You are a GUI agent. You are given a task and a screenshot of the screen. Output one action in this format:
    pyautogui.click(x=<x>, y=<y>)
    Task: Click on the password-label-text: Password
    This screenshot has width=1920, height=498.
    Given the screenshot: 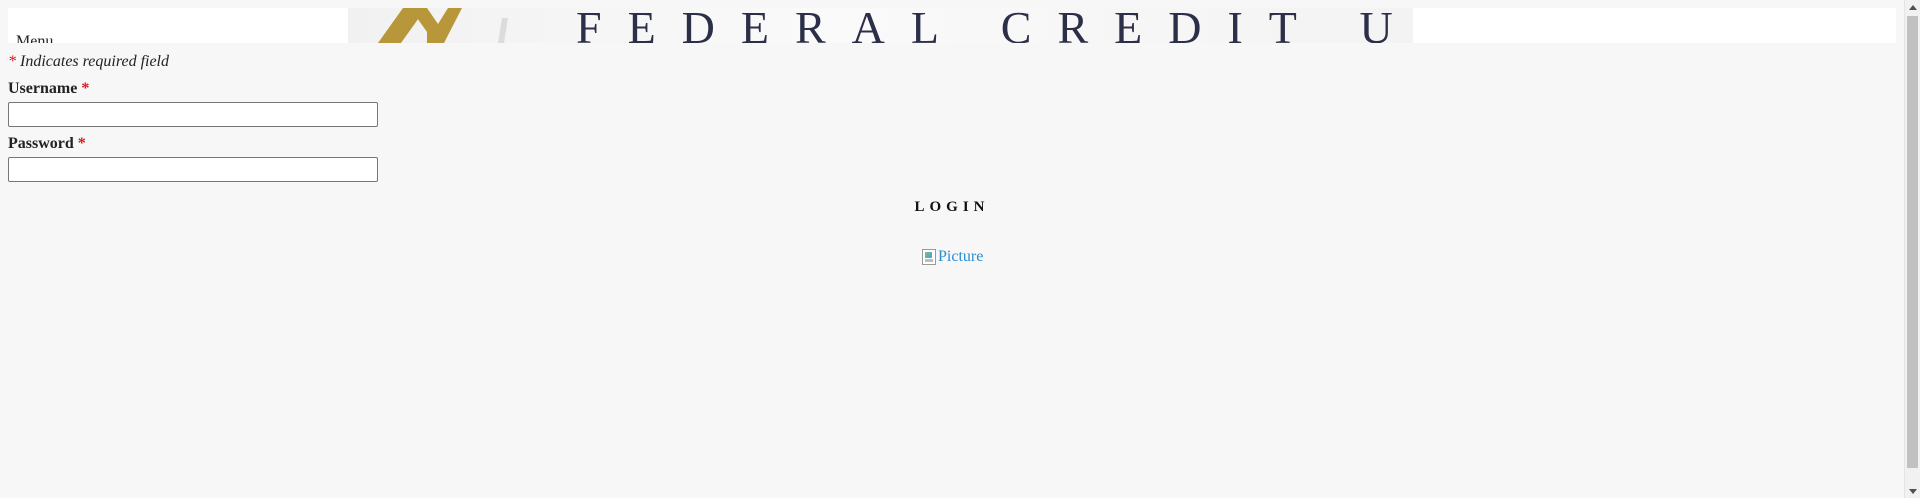 What is the action you would take?
    pyautogui.click(x=41, y=143)
    